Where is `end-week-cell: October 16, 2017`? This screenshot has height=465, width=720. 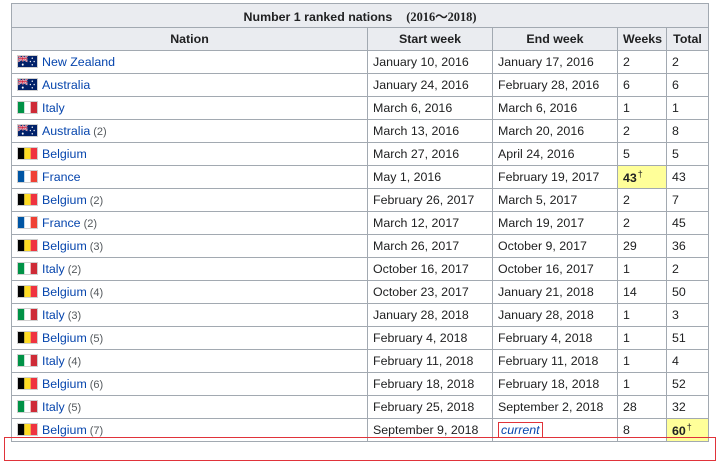 end-week-cell: October 16, 2017 is located at coordinates (555, 269).